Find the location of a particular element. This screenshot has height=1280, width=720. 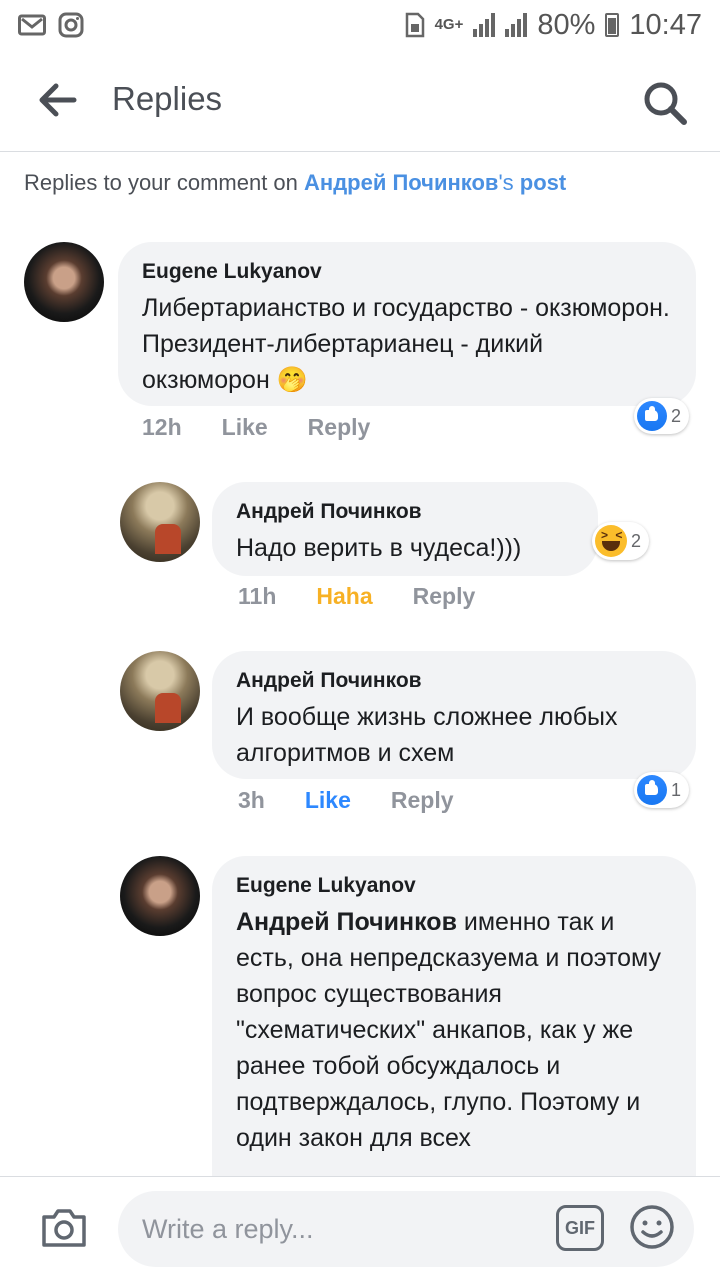

comment-actions: 12h Like Reply is located at coordinates (256, 427).